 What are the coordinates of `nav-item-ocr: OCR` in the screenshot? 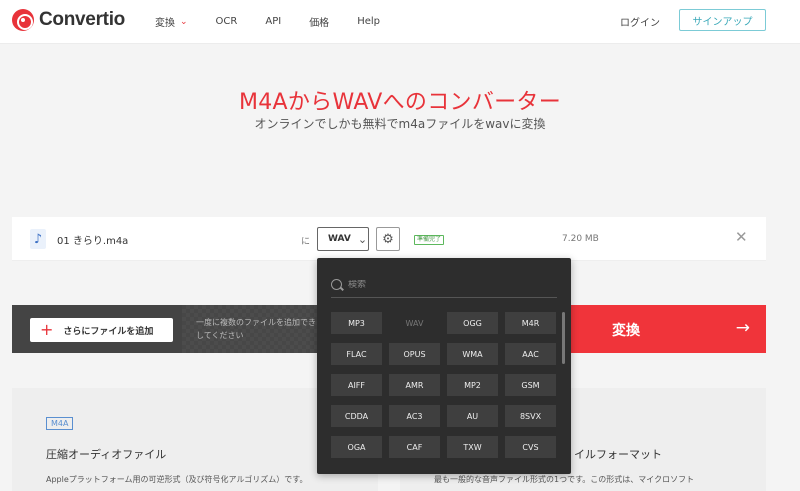 It's located at (227, 21).